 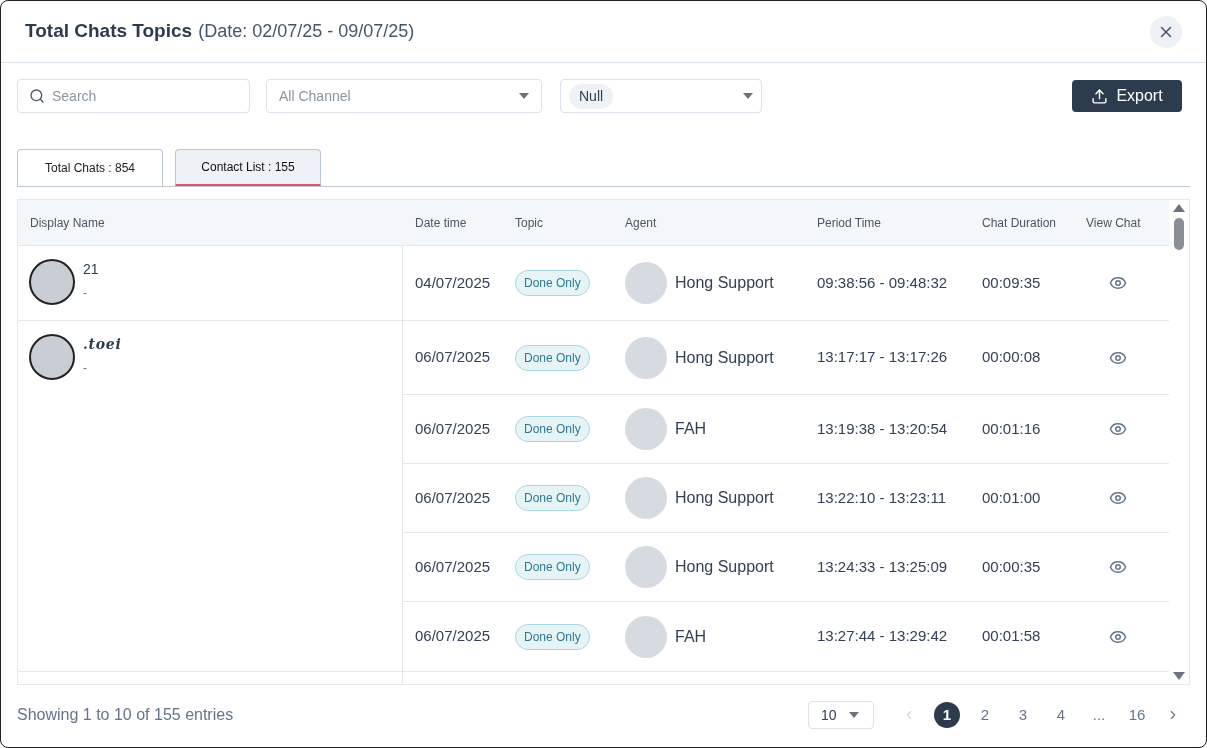 What do you see at coordinates (441, 223) in the screenshot?
I see `column-header: Date time` at bounding box center [441, 223].